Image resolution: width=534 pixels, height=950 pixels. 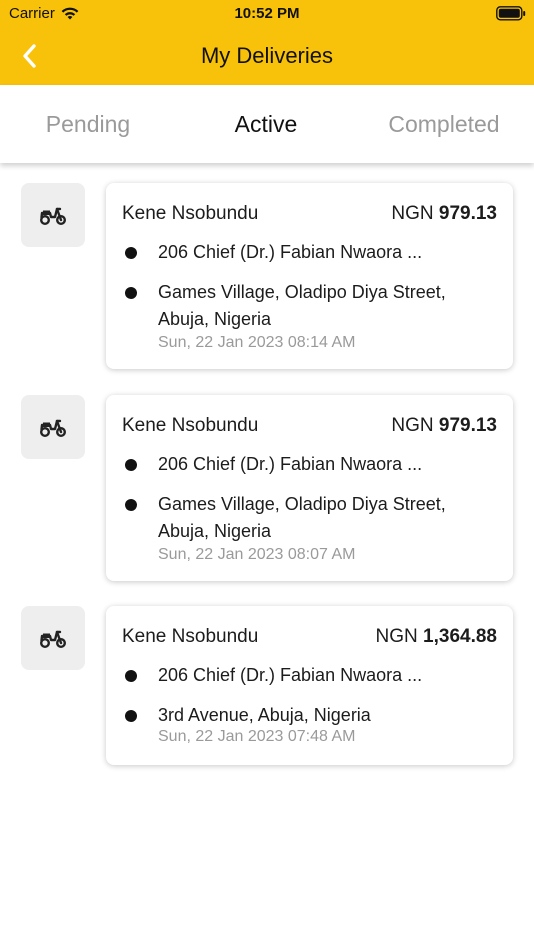 I want to click on delivery-date: Sun, 22 Jan 2023 07:48 AM, so click(x=257, y=736).